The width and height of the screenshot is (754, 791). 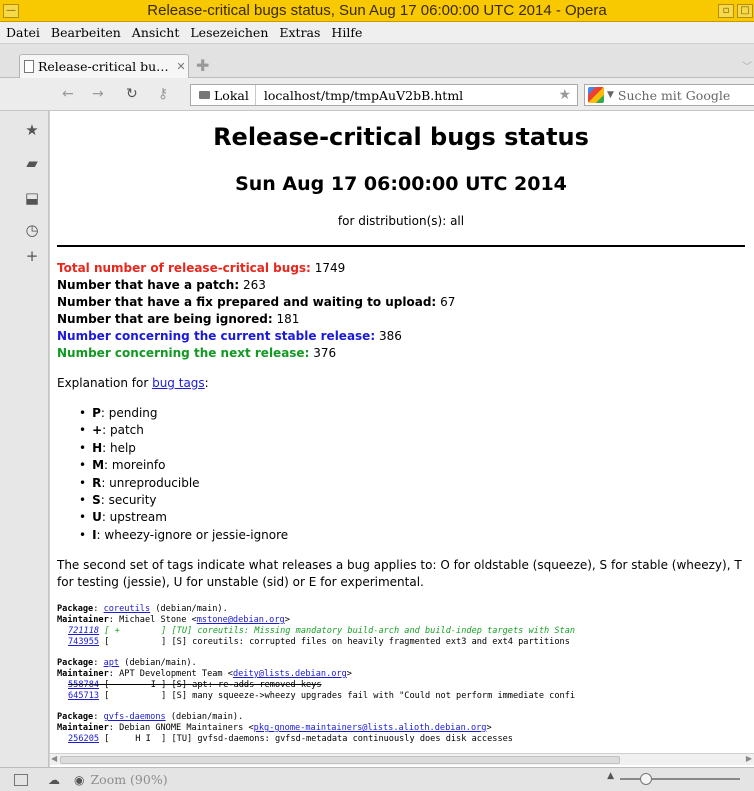 What do you see at coordinates (401, 246) in the screenshot?
I see `divider` at bounding box center [401, 246].